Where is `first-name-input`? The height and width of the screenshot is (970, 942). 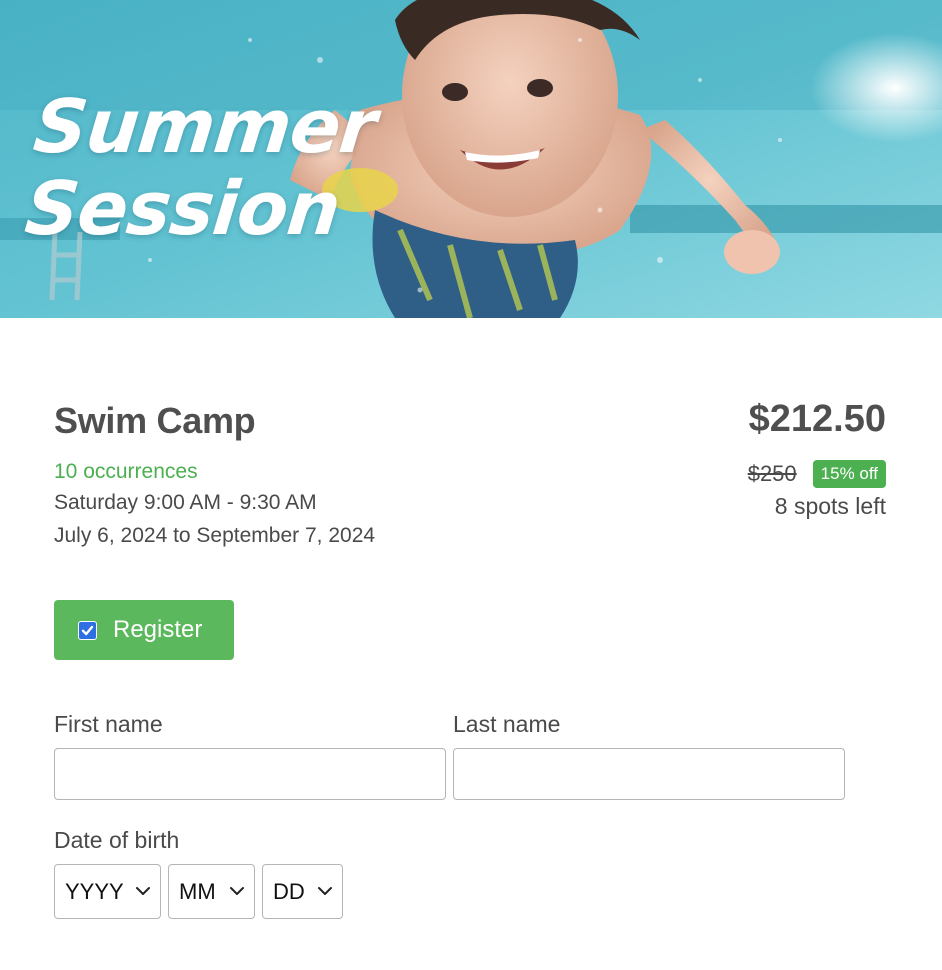 first-name-input is located at coordinates (250, 774).